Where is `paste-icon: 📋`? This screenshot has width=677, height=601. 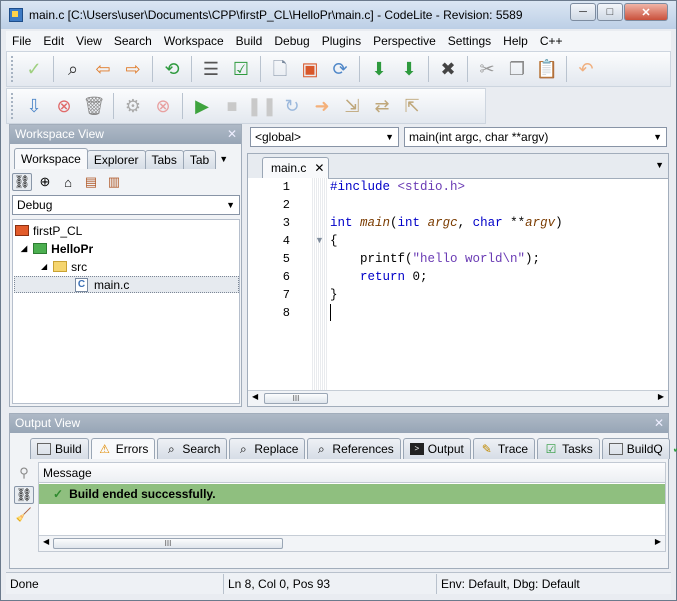 paste-icon: 📋 is located at coordinates (547, 69).